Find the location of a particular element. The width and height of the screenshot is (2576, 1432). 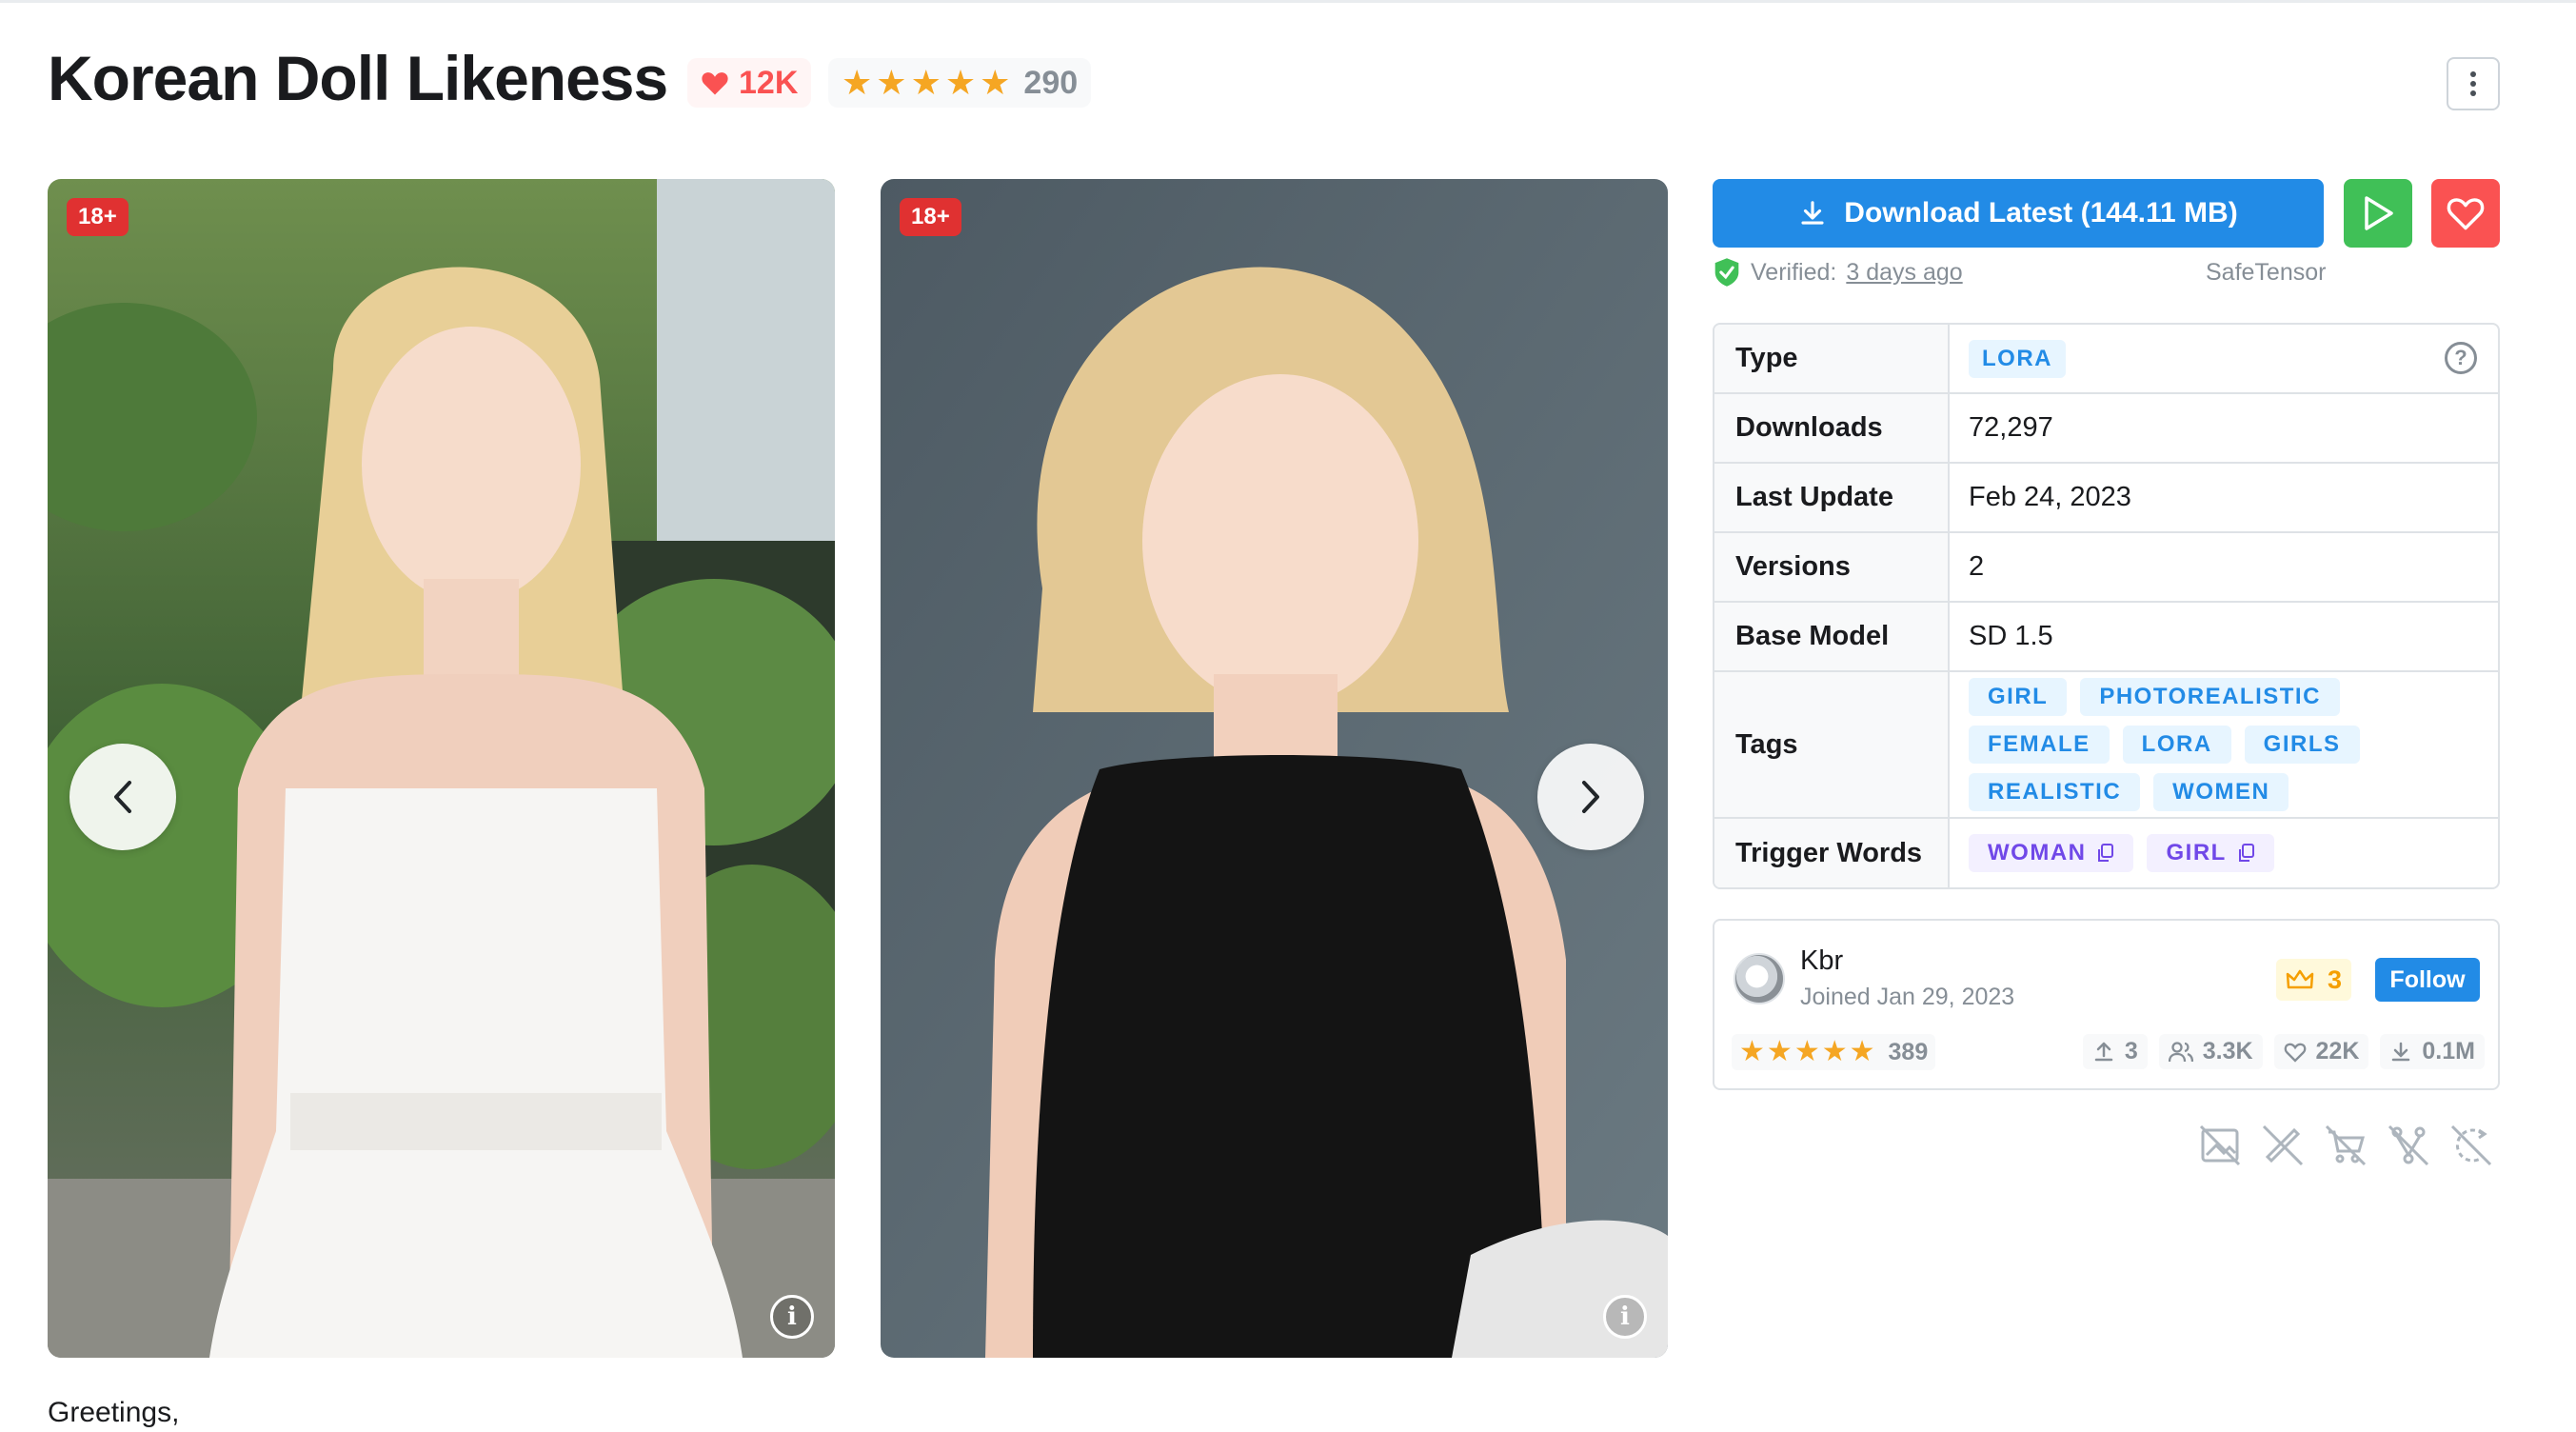

creator-rating: ★ ★ ★ ★ ★ 389 is located at coordinates (1834, 1052).